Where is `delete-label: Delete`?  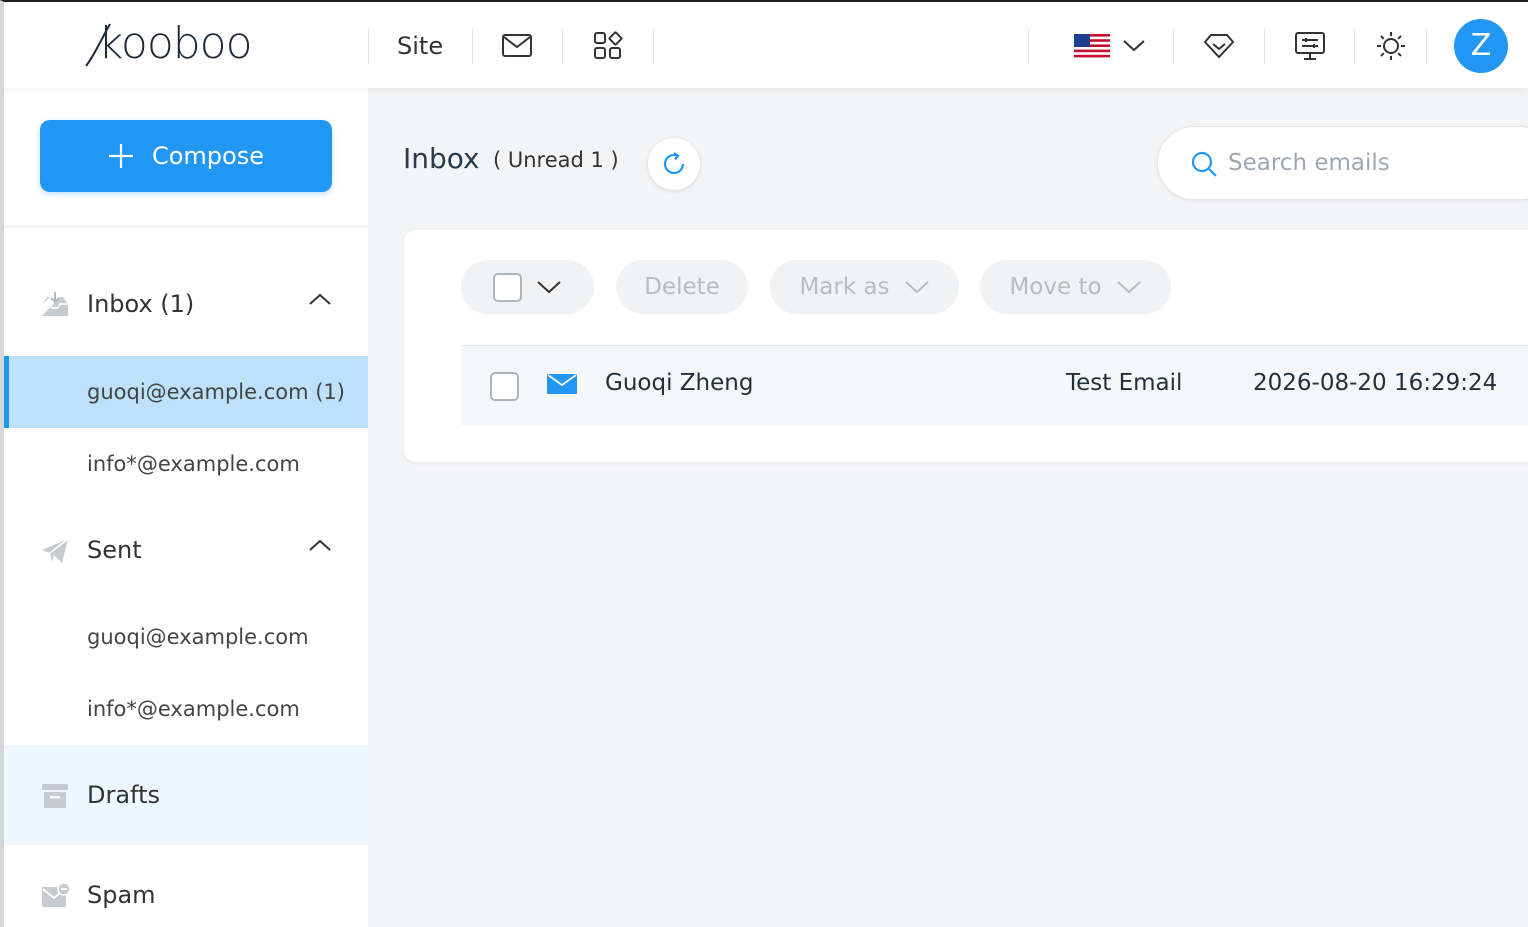 delete-label: Delete is located at coordinates (682, 287).